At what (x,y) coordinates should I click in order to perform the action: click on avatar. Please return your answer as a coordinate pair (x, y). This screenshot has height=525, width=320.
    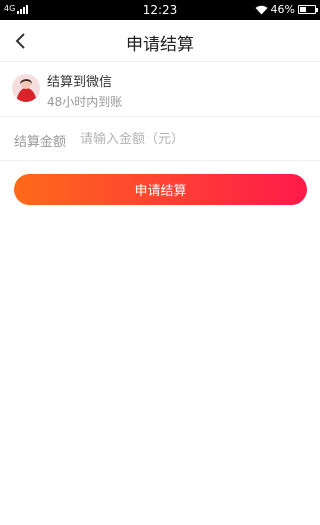
    Looking at the image, I should click on (26, 88).